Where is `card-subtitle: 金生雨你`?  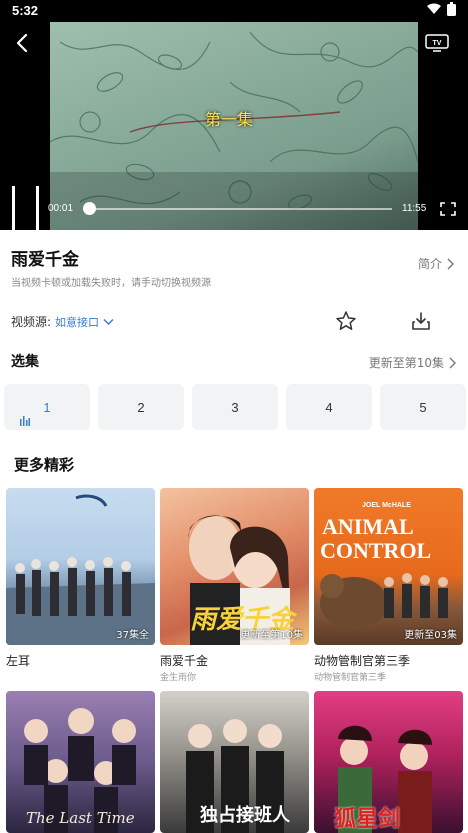
card-subtitle: 金生雨你 is located at coordinates (178, 678).